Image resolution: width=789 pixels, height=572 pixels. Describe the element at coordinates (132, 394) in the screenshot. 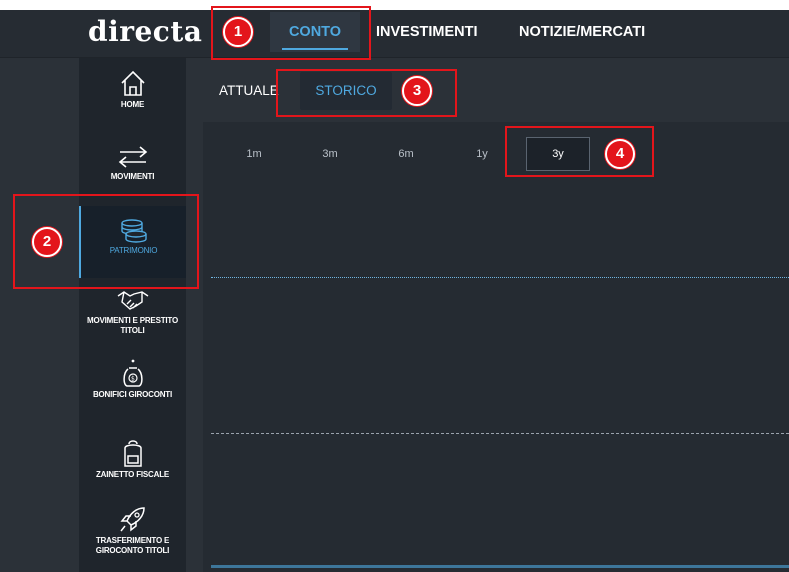

I see `sidebar-label-bonifici: BONIFICI GIROCONTI` at that location.